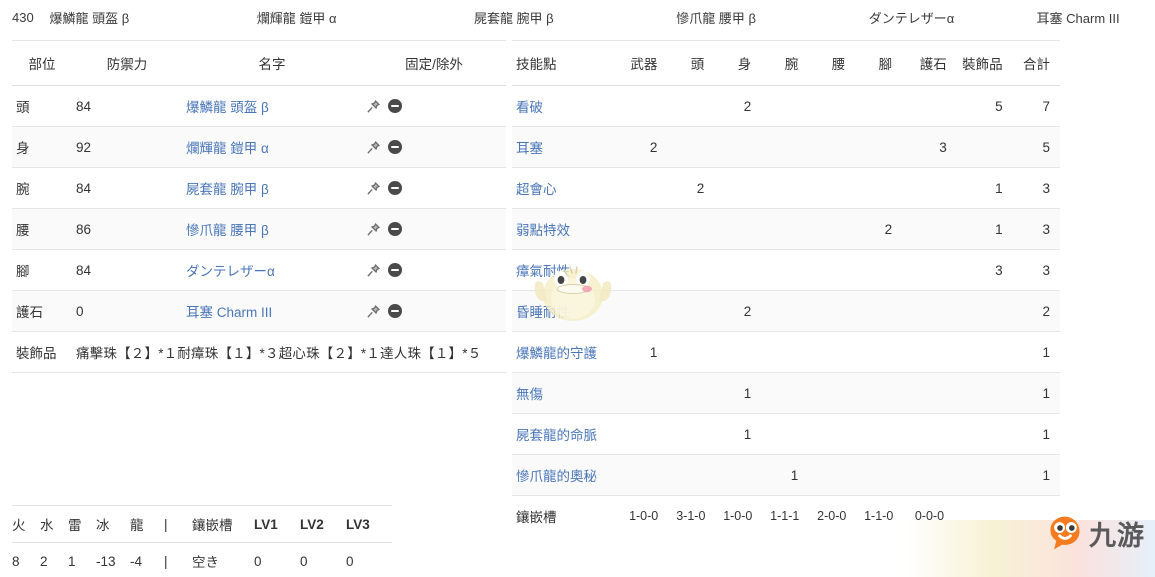 The height and width of the screenshot is (577, 1155). Describe the element at coordinates (42, 311) in the screenshot. I see `armor-part: 護石` at that location.